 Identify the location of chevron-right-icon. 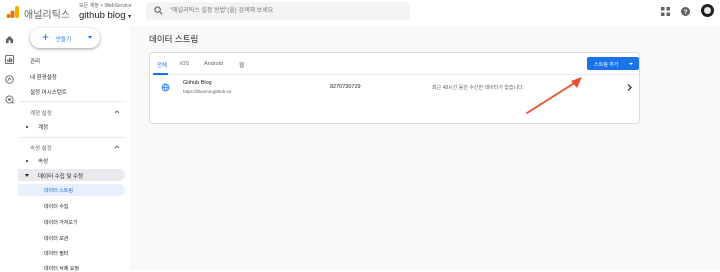
(629, 87).